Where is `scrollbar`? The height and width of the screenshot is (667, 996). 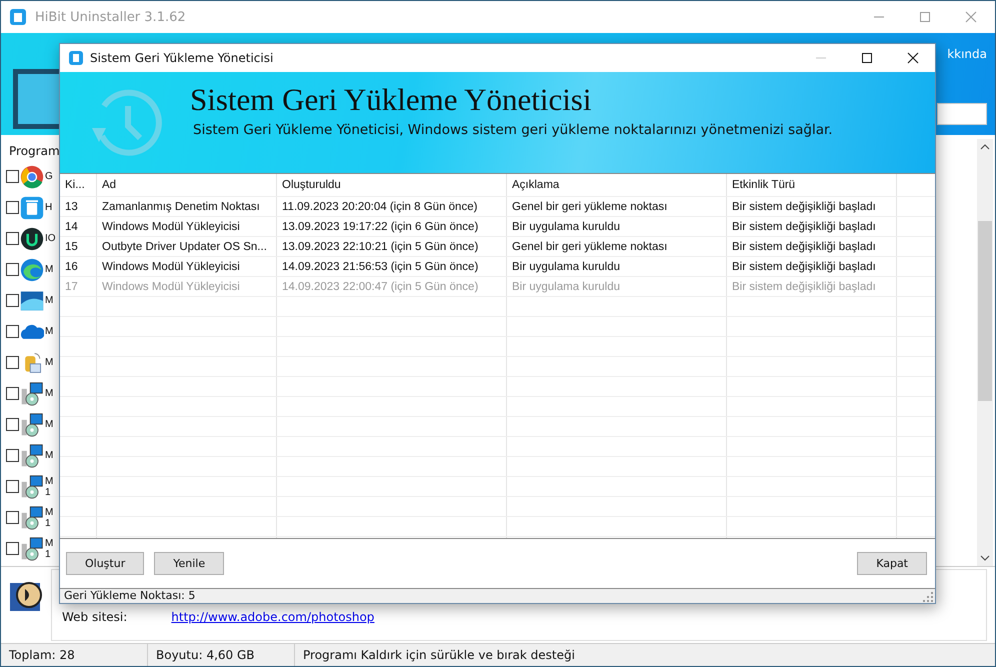
scrollbar is located at coordinates (985, 352).